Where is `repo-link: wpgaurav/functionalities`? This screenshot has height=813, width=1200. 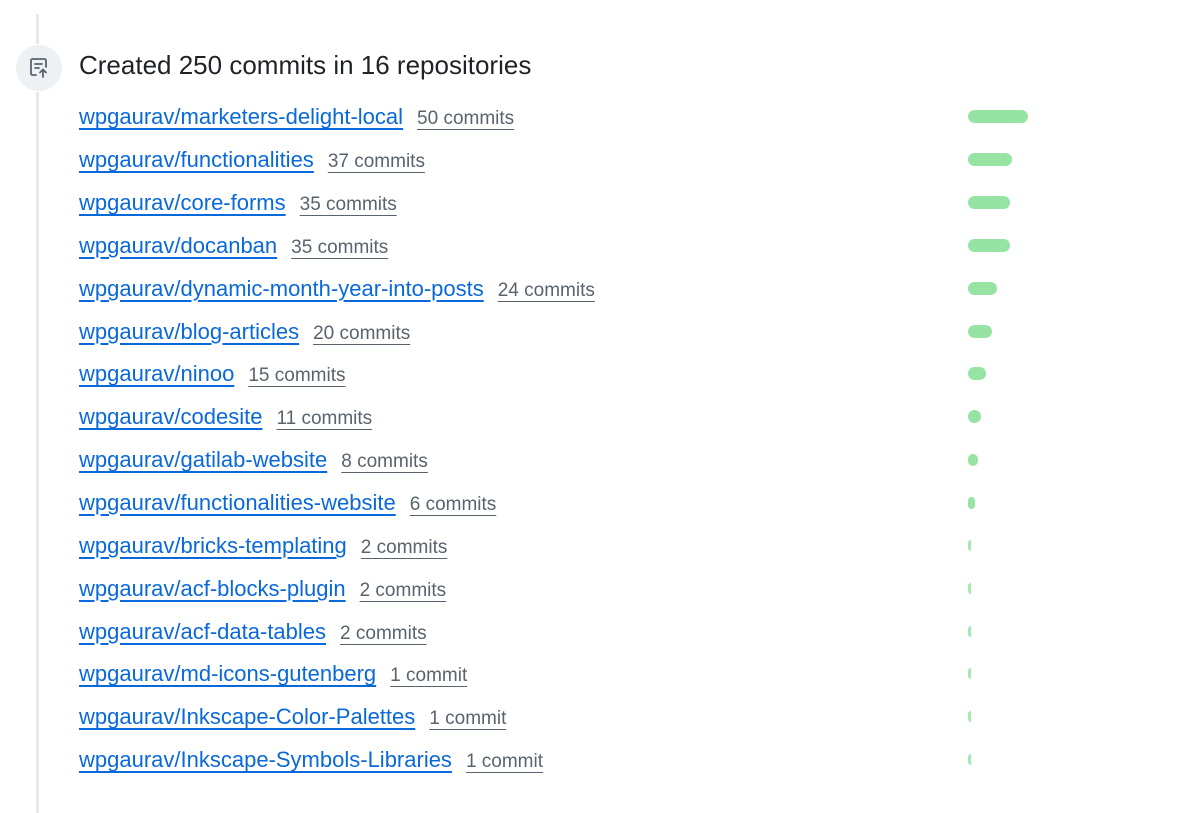 repo-link: wpgaurav/functionalities is located at coordinates (196, 160).